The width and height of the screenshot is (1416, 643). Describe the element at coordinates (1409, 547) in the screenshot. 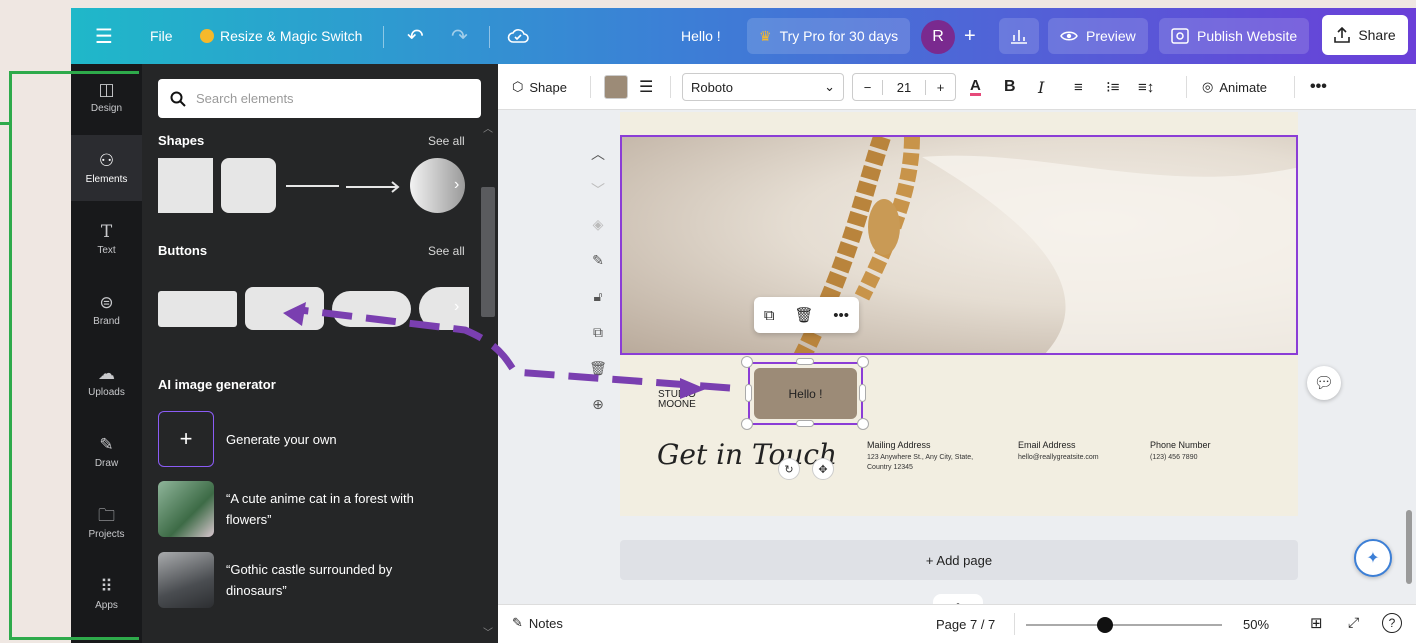

I see `canvas-scrollbar` at that location.